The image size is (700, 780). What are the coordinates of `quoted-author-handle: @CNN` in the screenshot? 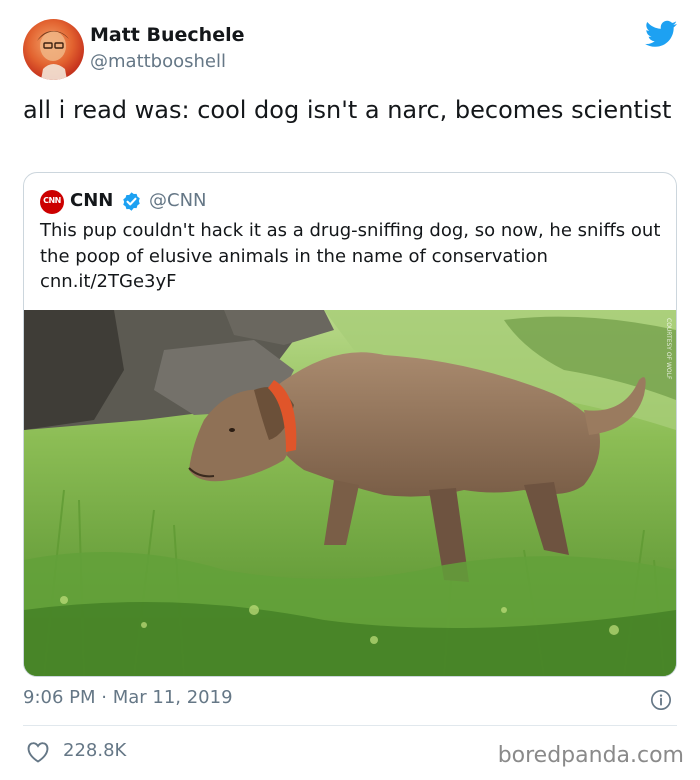 It's located at (178, 200).